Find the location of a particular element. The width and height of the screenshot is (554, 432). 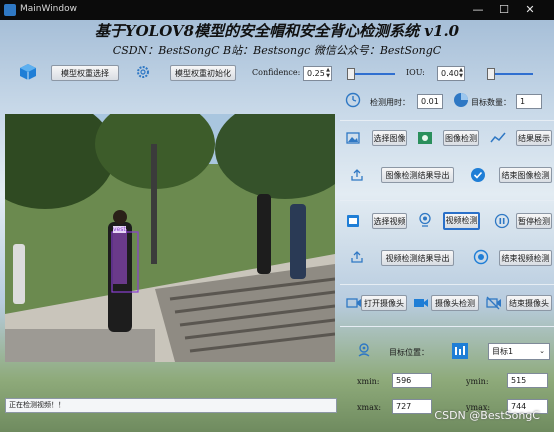

select-image-button: 选择图像 is located at coordinates (389, 138).